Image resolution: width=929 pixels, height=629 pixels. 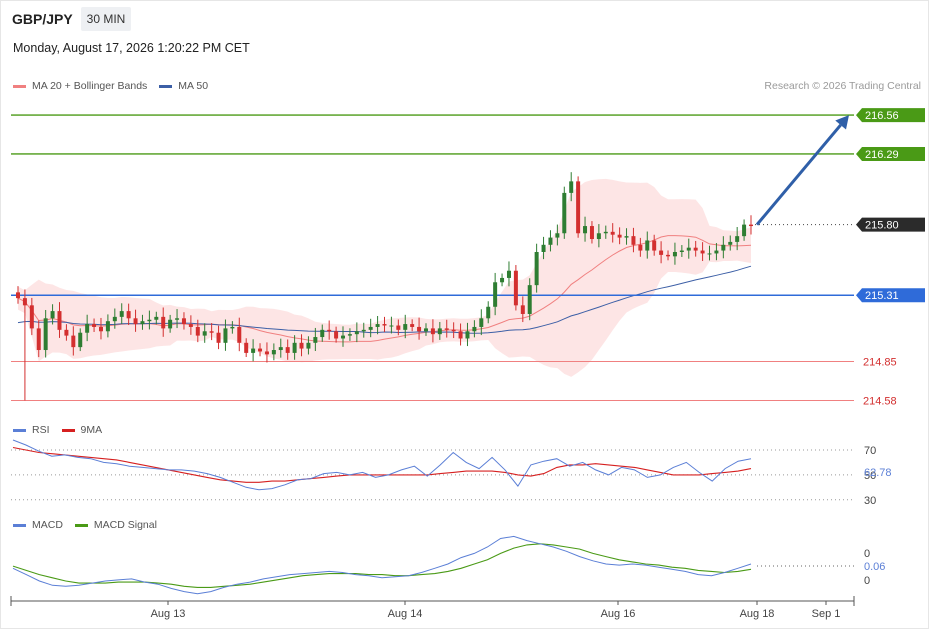 What do you see at coordinates (867, 554) in the screenshot?
I see `macd-tick-top: 0` at bounding box center [867, 554].